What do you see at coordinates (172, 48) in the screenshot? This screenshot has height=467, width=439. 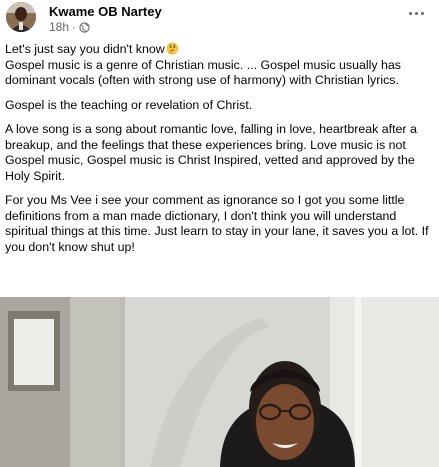 I see `thinking-face-emoji-icon` at bounding box center [172, 48].